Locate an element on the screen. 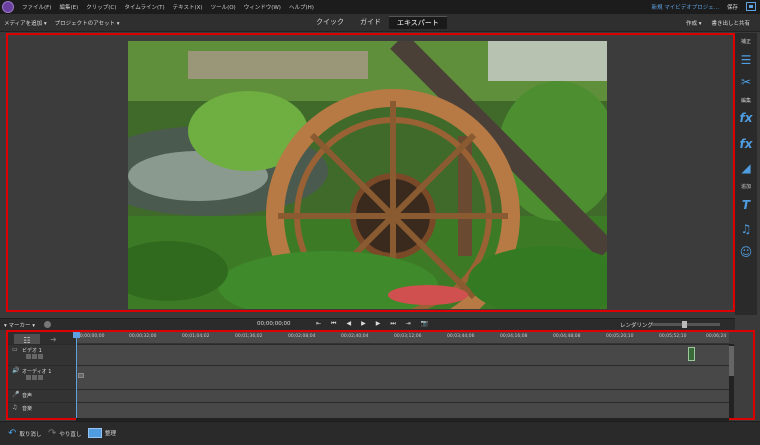 Image resolution: width=760 pixels, height=445 pixels. step-forward-button: ▶ is located at coordinates (378, 324).